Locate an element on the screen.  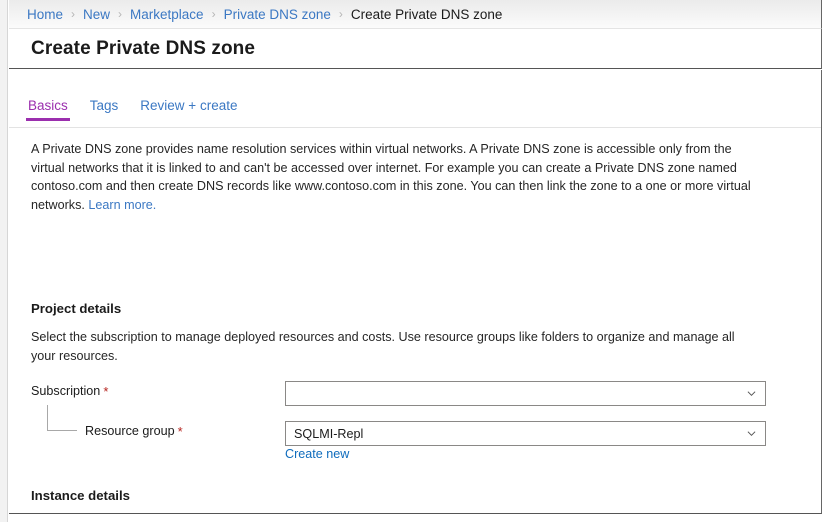
breadcrumb-item-marketplace: Marketplace is located at coordinates (167, 14).